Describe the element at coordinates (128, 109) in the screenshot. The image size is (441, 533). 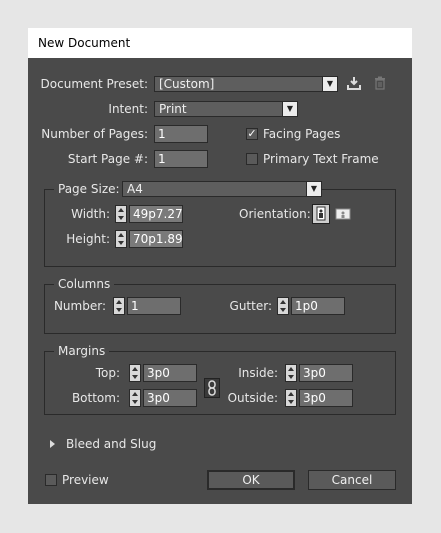
I see `intent-label: Intent:` at that location.